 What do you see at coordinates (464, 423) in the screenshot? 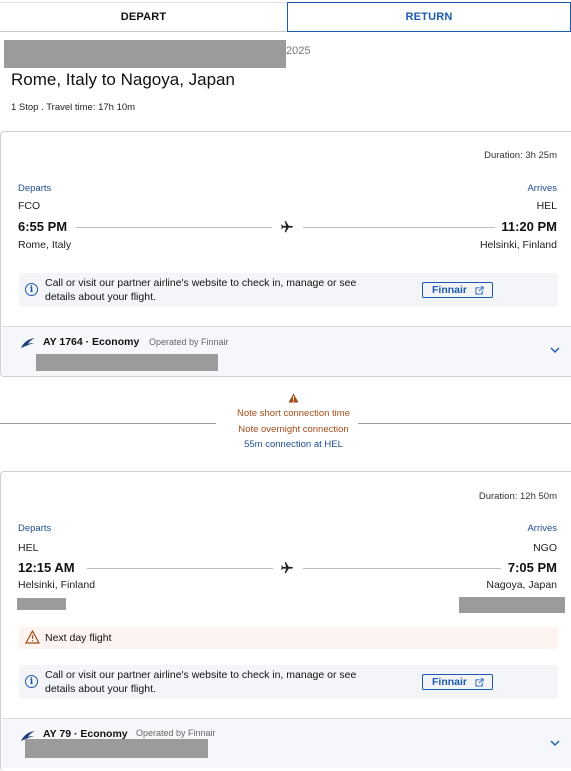
I see `connection-divider-right` at bounding box center [464, 423].